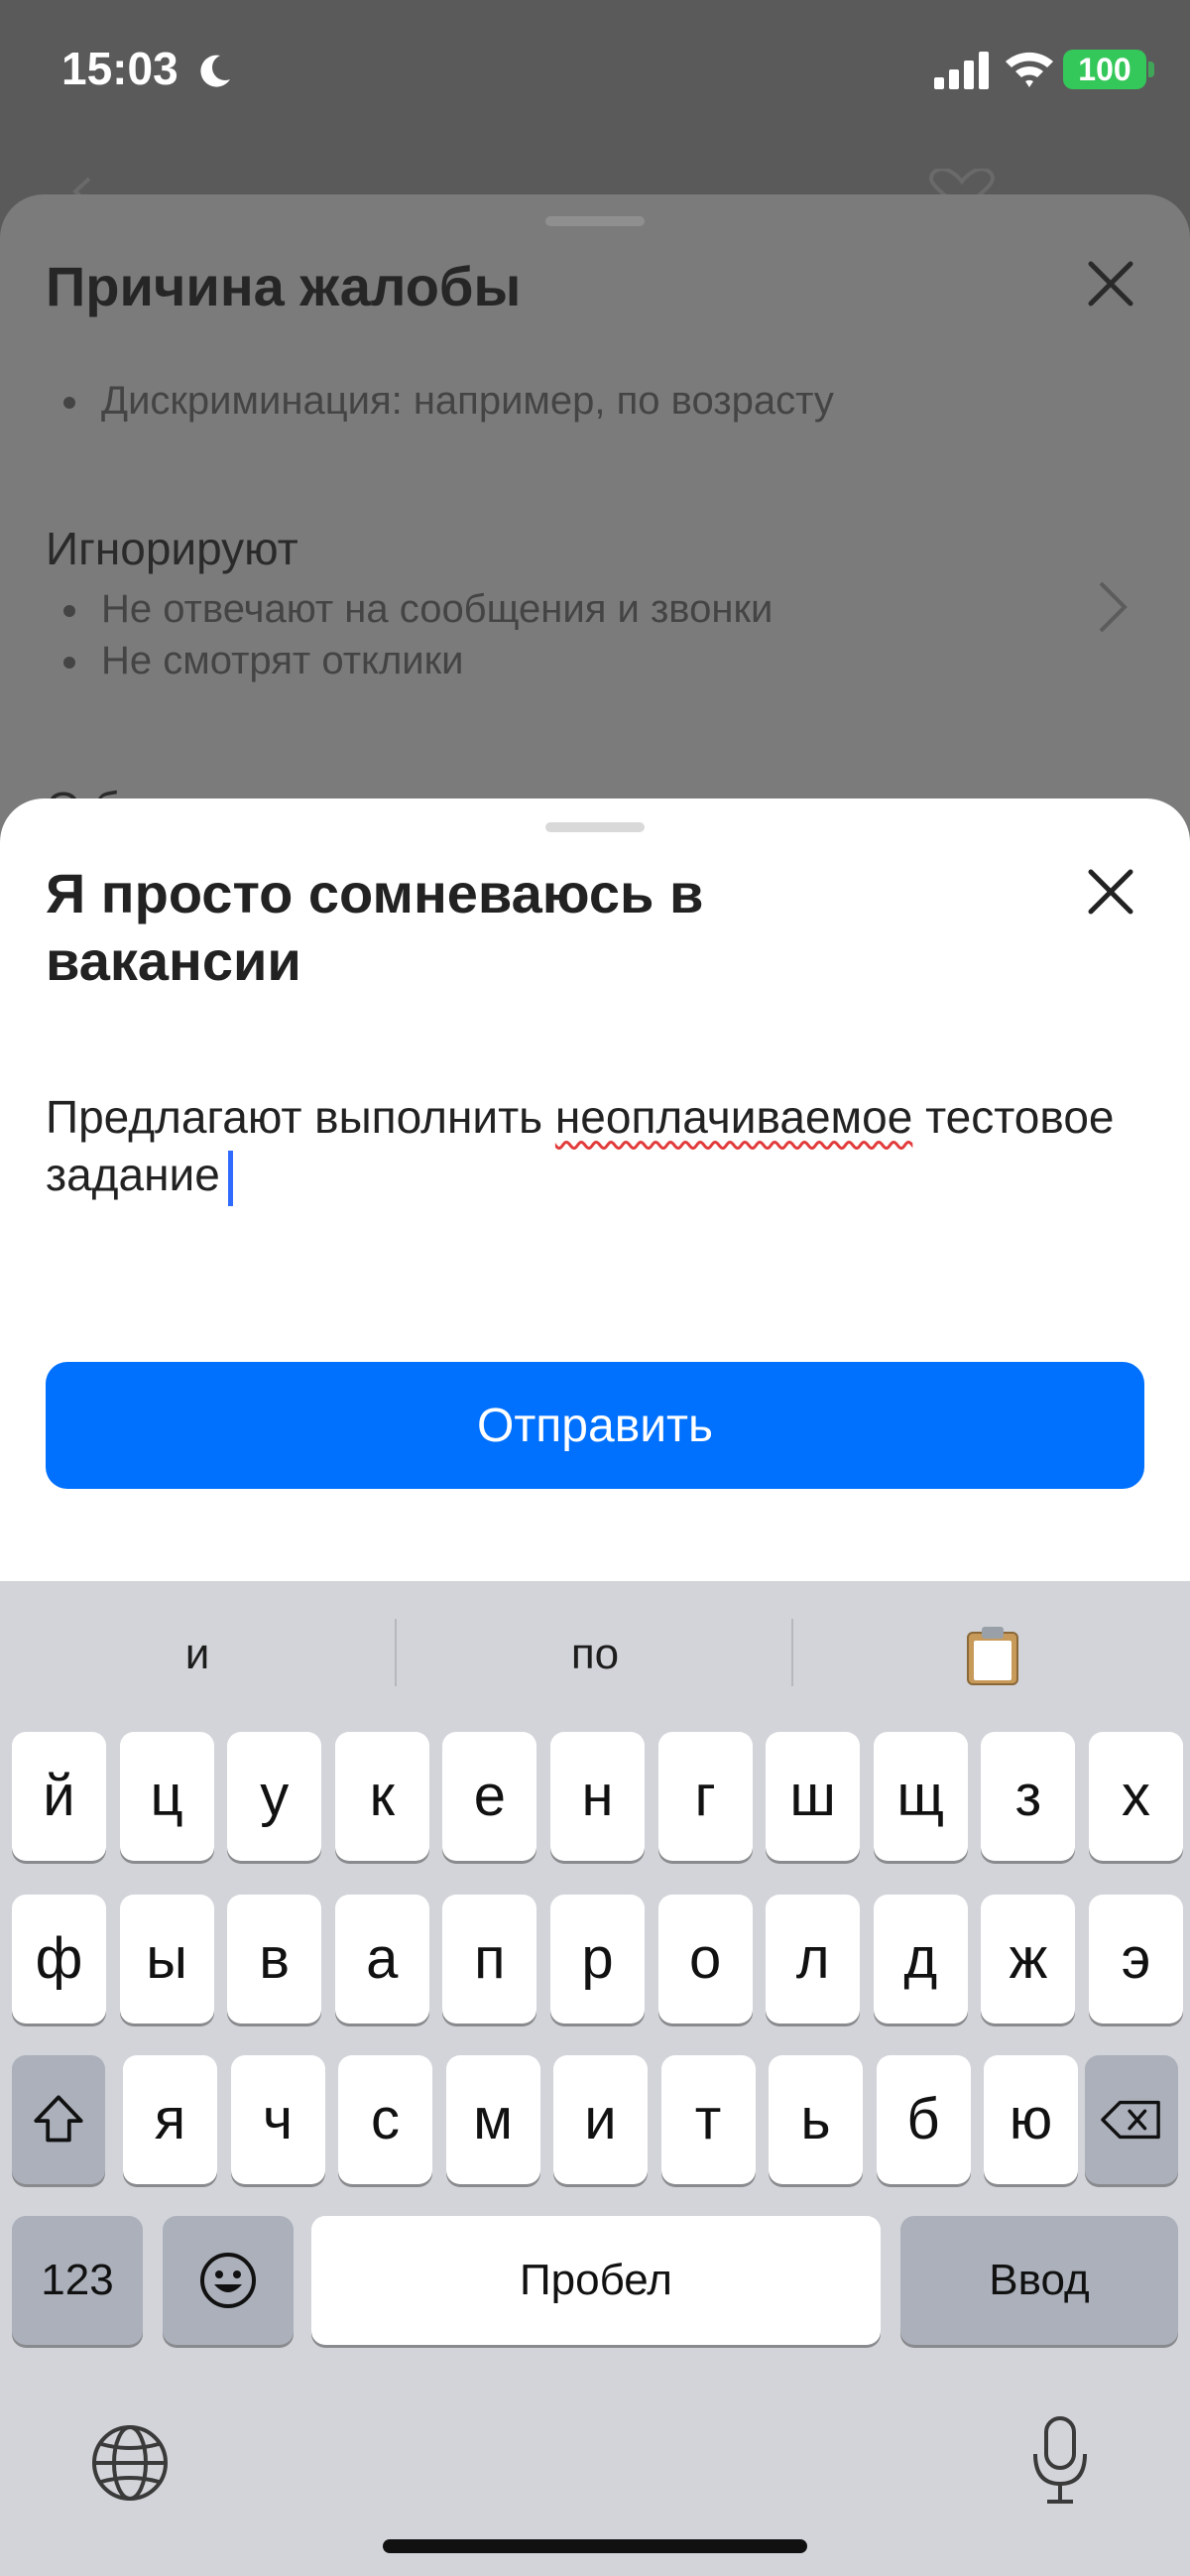  I want to click on key-б: б, so click(923, 2119).